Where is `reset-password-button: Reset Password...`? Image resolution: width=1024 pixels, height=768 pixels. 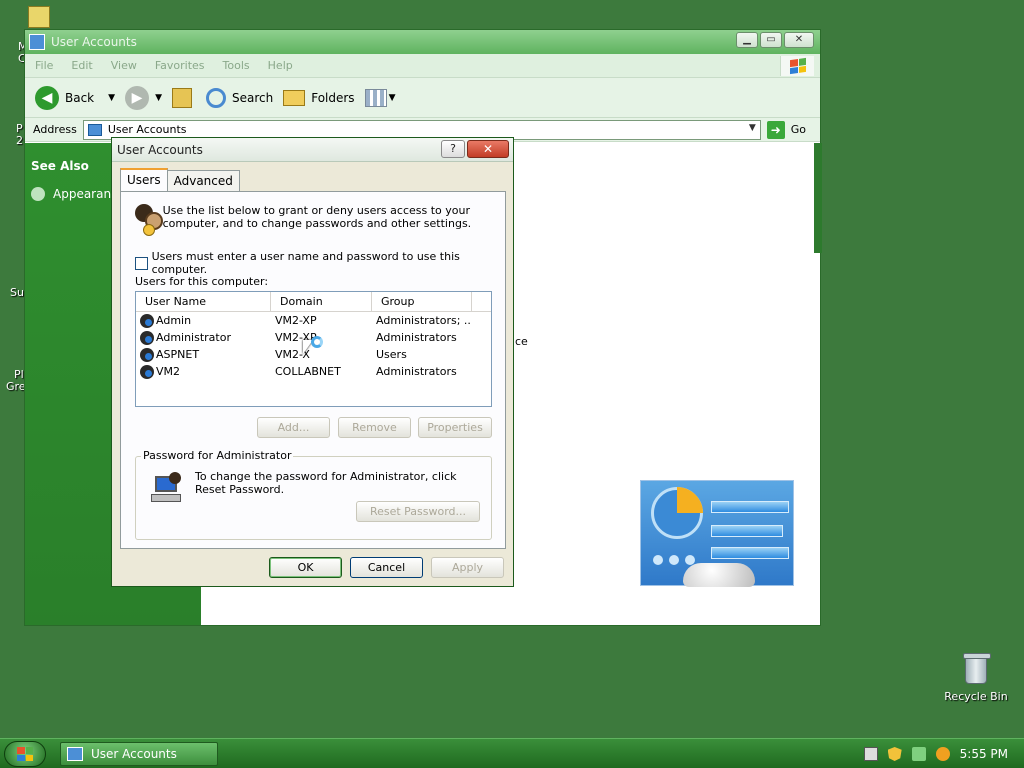
reset-password-button: Reset Password... is located at coordinates (418, 511).